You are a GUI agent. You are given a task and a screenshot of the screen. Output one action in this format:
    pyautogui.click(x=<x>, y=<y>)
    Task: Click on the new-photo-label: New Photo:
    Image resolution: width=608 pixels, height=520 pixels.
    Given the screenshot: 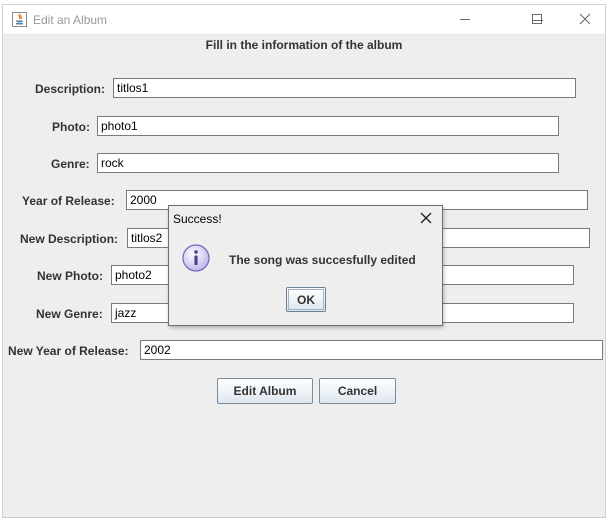 What is the action you would take?
    pyautogui.click(x=70, y=276)
    